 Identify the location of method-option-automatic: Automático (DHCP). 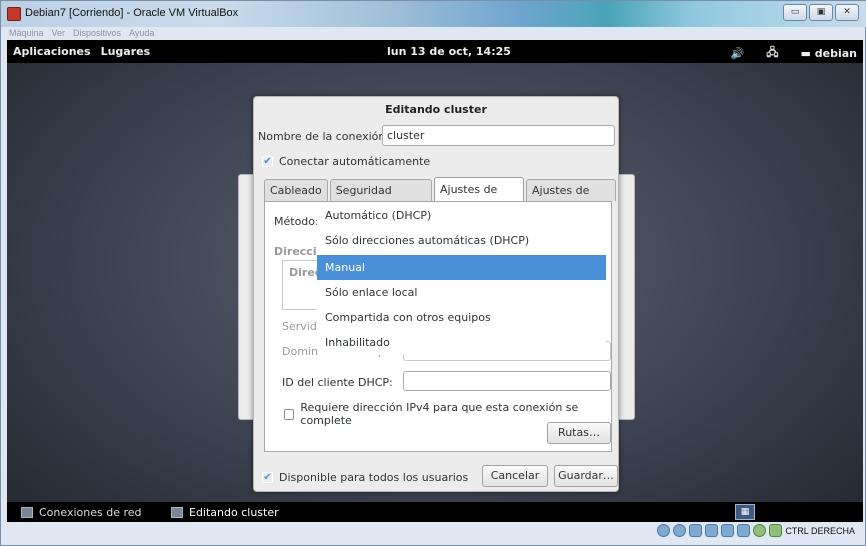
(461, 215).